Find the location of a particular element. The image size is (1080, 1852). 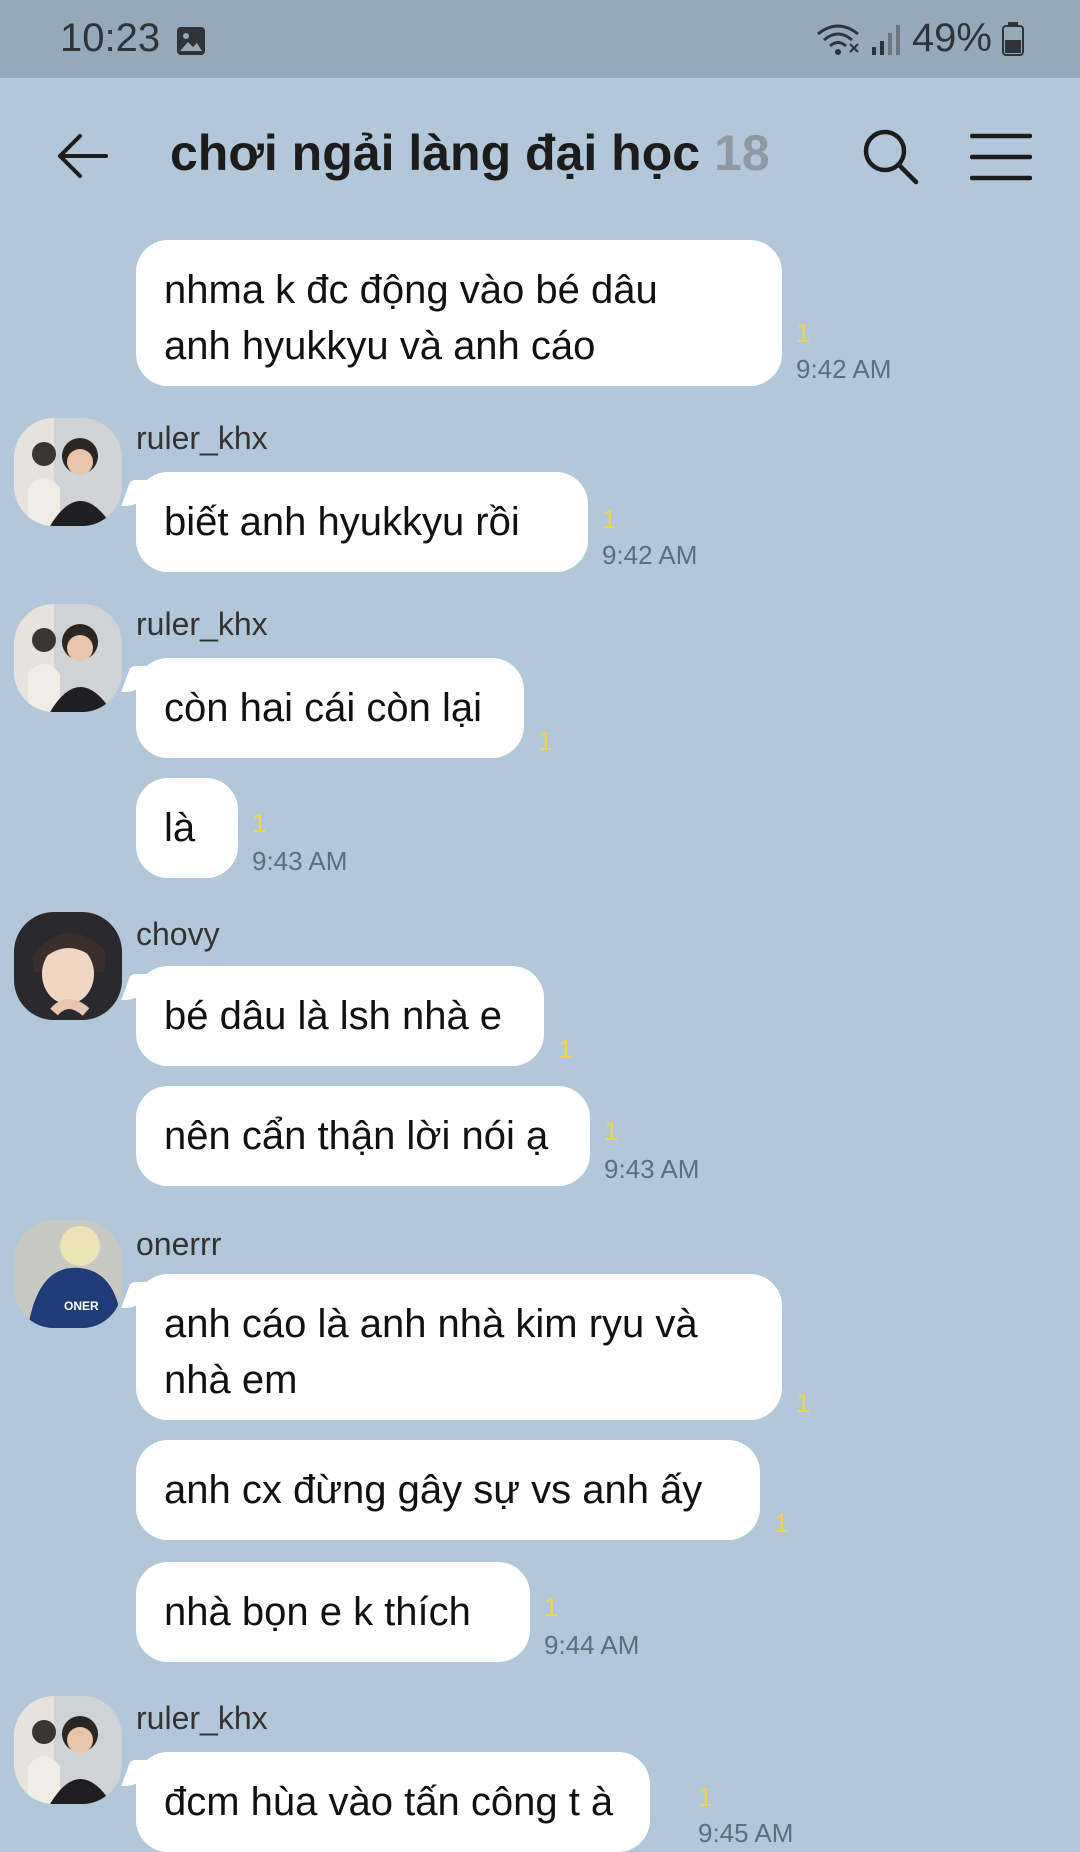

message-bubble: bé dâu là lsh nhà e is located at coordinates (340, 1016).